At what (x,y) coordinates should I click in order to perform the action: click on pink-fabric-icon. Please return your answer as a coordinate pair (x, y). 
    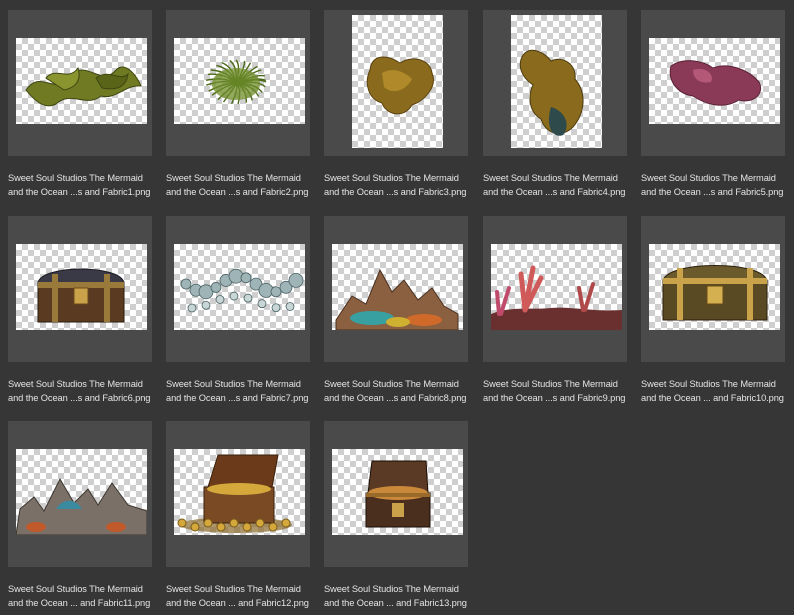
    Looking at the image, I should click on (714, 81).